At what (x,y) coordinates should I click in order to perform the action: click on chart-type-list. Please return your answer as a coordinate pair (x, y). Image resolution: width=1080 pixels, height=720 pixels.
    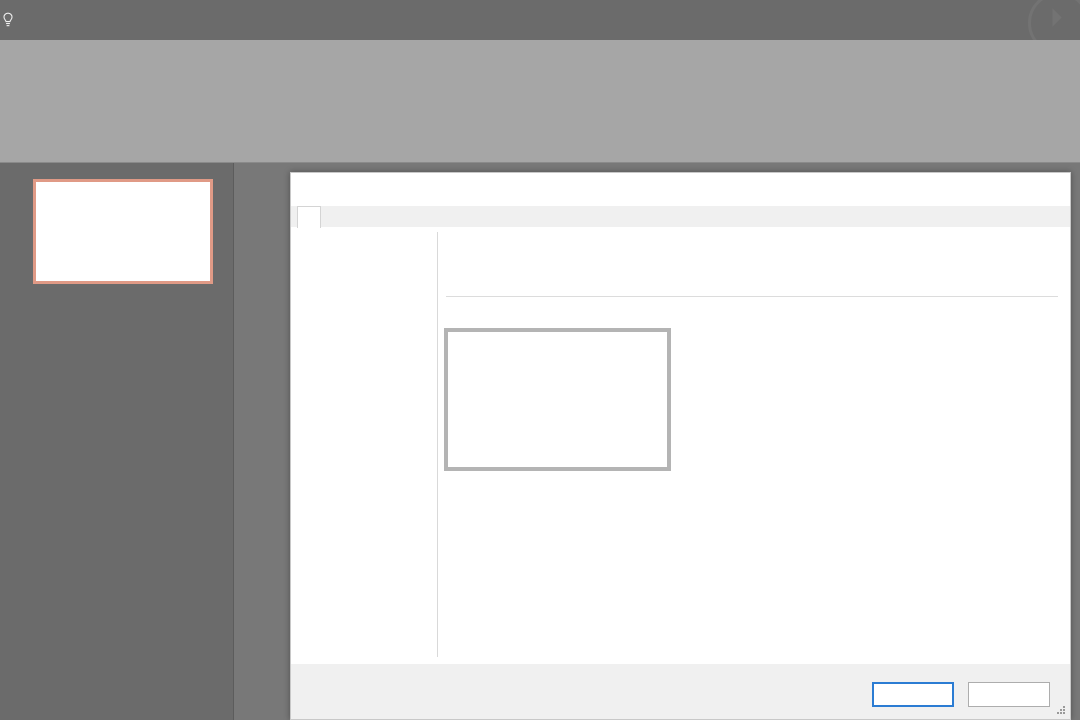
    Looking at the image, I should click on (368, 444).